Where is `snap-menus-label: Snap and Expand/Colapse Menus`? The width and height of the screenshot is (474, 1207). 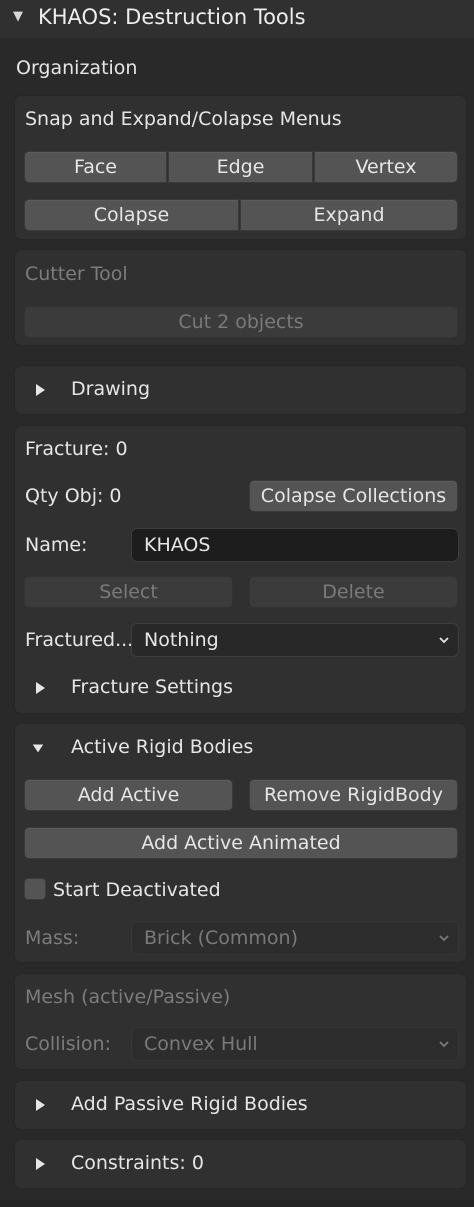 snap-menus-label: Snap and Expand/Colapse Menus is located at coordinates (183, 119).